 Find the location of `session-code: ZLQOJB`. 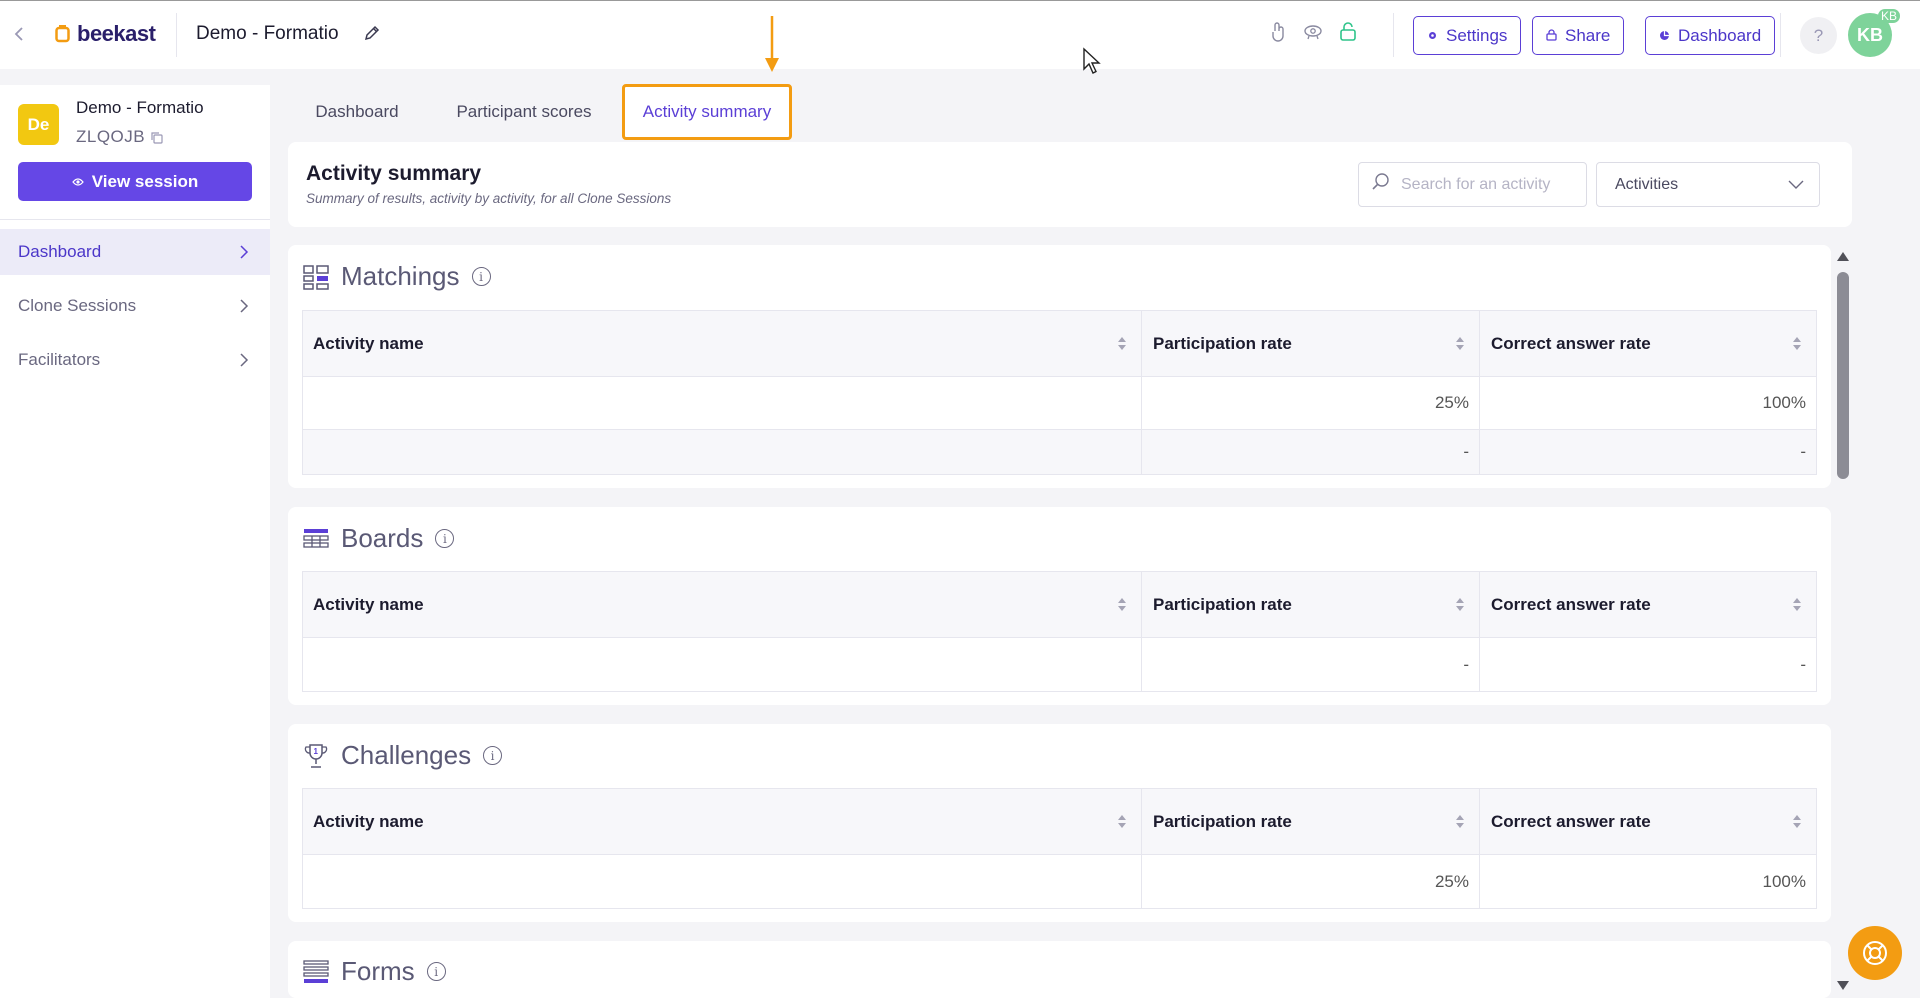

session-code: ZLQOJB is located at coordinates (111, 136).